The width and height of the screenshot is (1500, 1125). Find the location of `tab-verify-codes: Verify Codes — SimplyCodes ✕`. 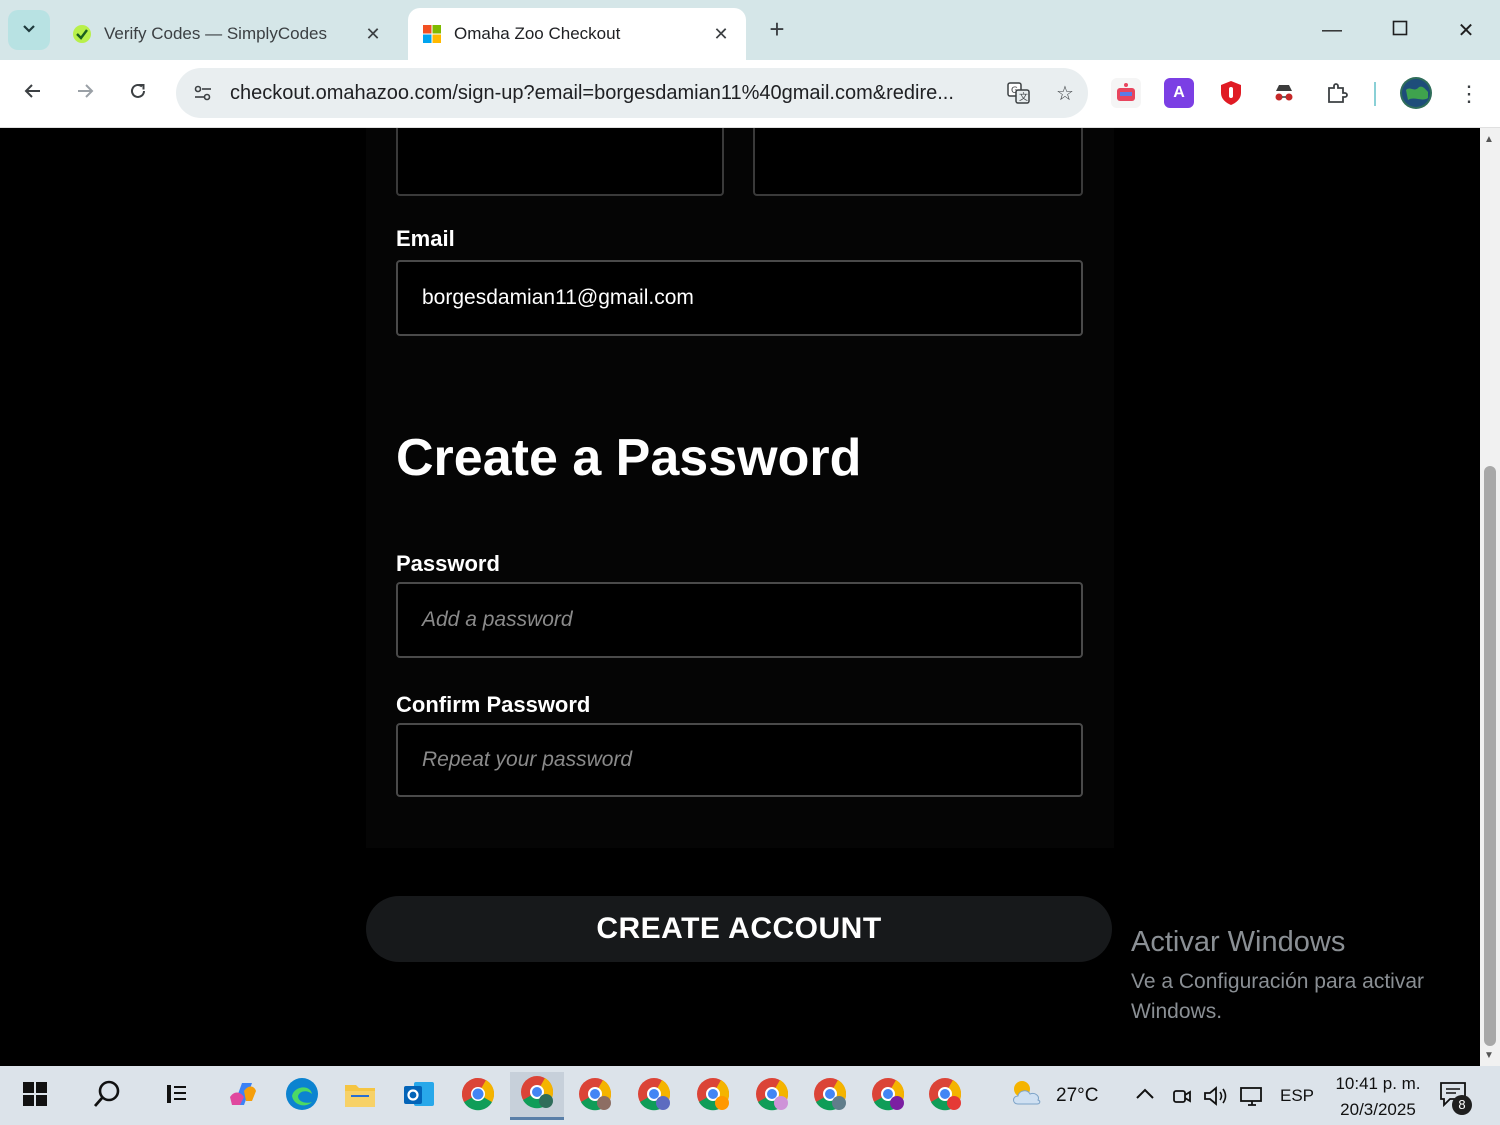

tab-verify-codes: Verify Codes — SimplyCodes ✕ is located at coordinates (228, 34).